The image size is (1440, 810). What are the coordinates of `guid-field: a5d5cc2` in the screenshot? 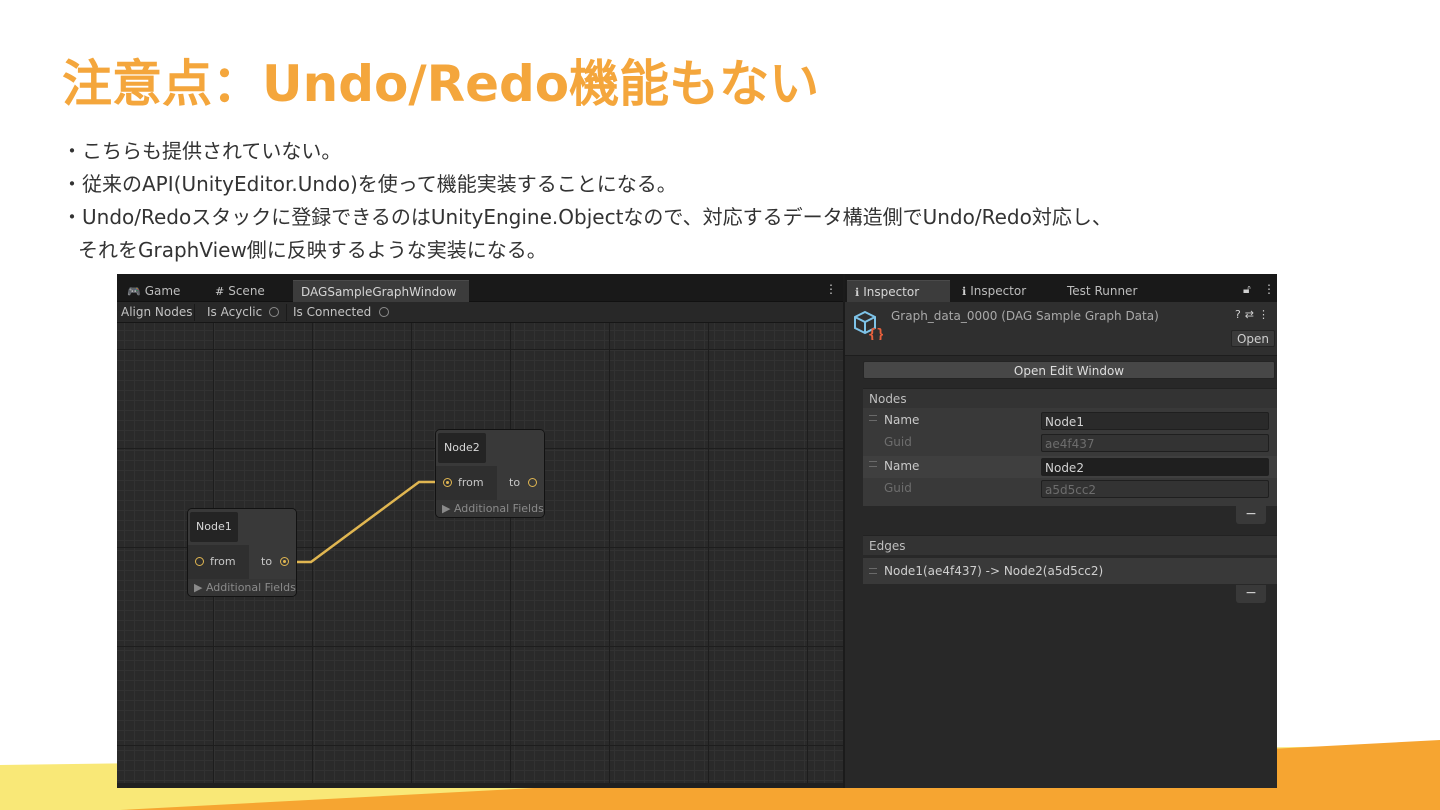 It's located at (1155, 489).